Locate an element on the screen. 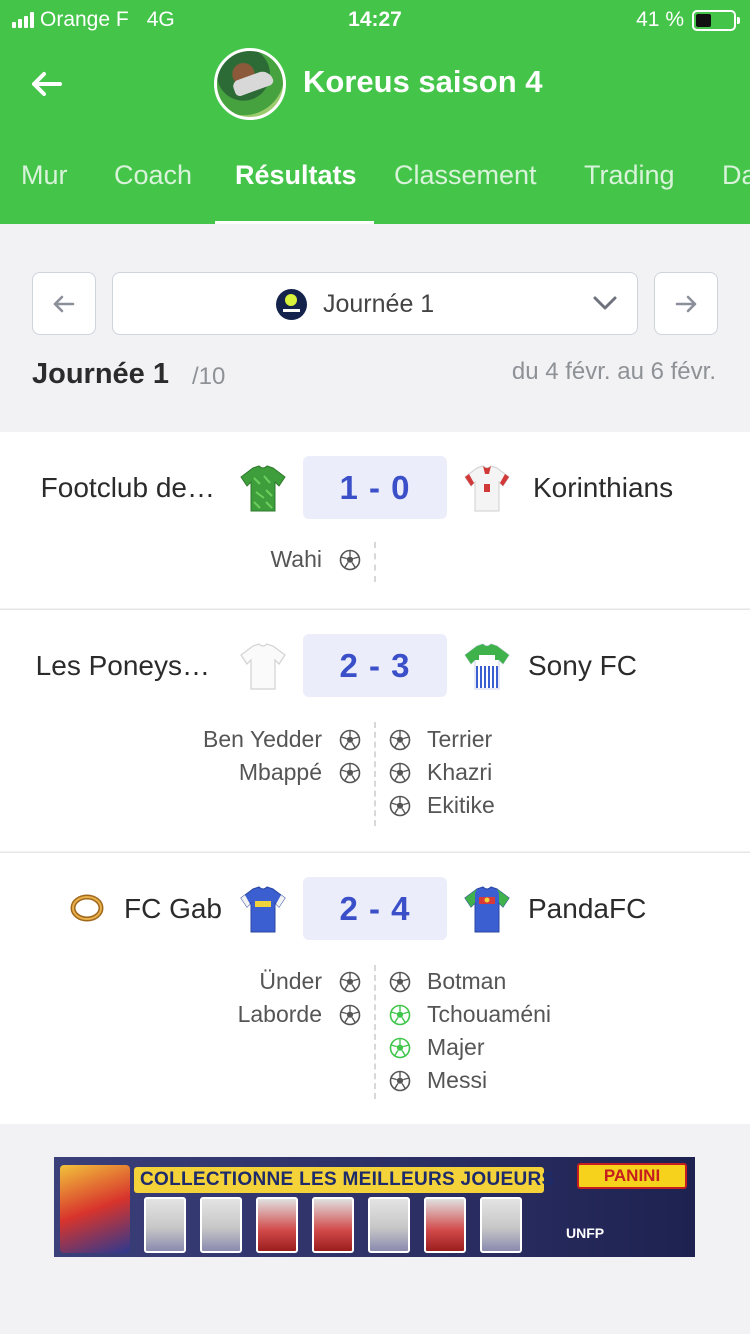 Image resolution: width=750 pixels, height=1334 pixels. away-scorer: Khazri is located at coordinates (460, 772).